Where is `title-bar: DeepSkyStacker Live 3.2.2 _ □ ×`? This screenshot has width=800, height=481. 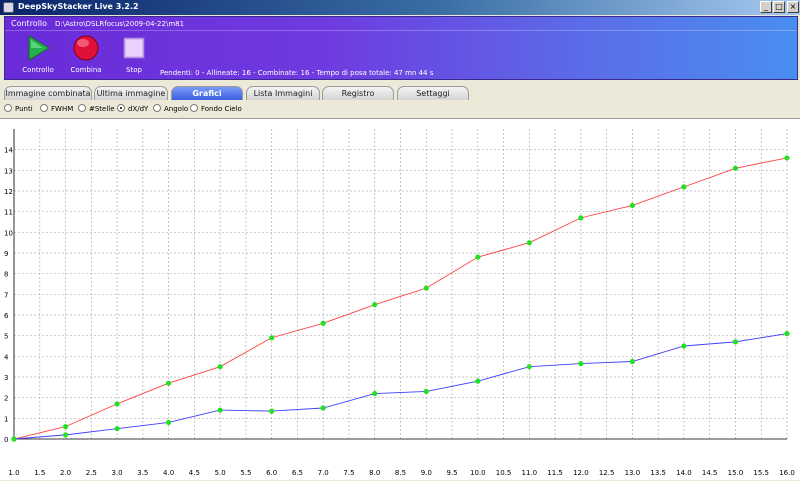
title-bar: DeepSkyStacker Live 3.2.2 _ □ × is located at coordinates (400, 7).